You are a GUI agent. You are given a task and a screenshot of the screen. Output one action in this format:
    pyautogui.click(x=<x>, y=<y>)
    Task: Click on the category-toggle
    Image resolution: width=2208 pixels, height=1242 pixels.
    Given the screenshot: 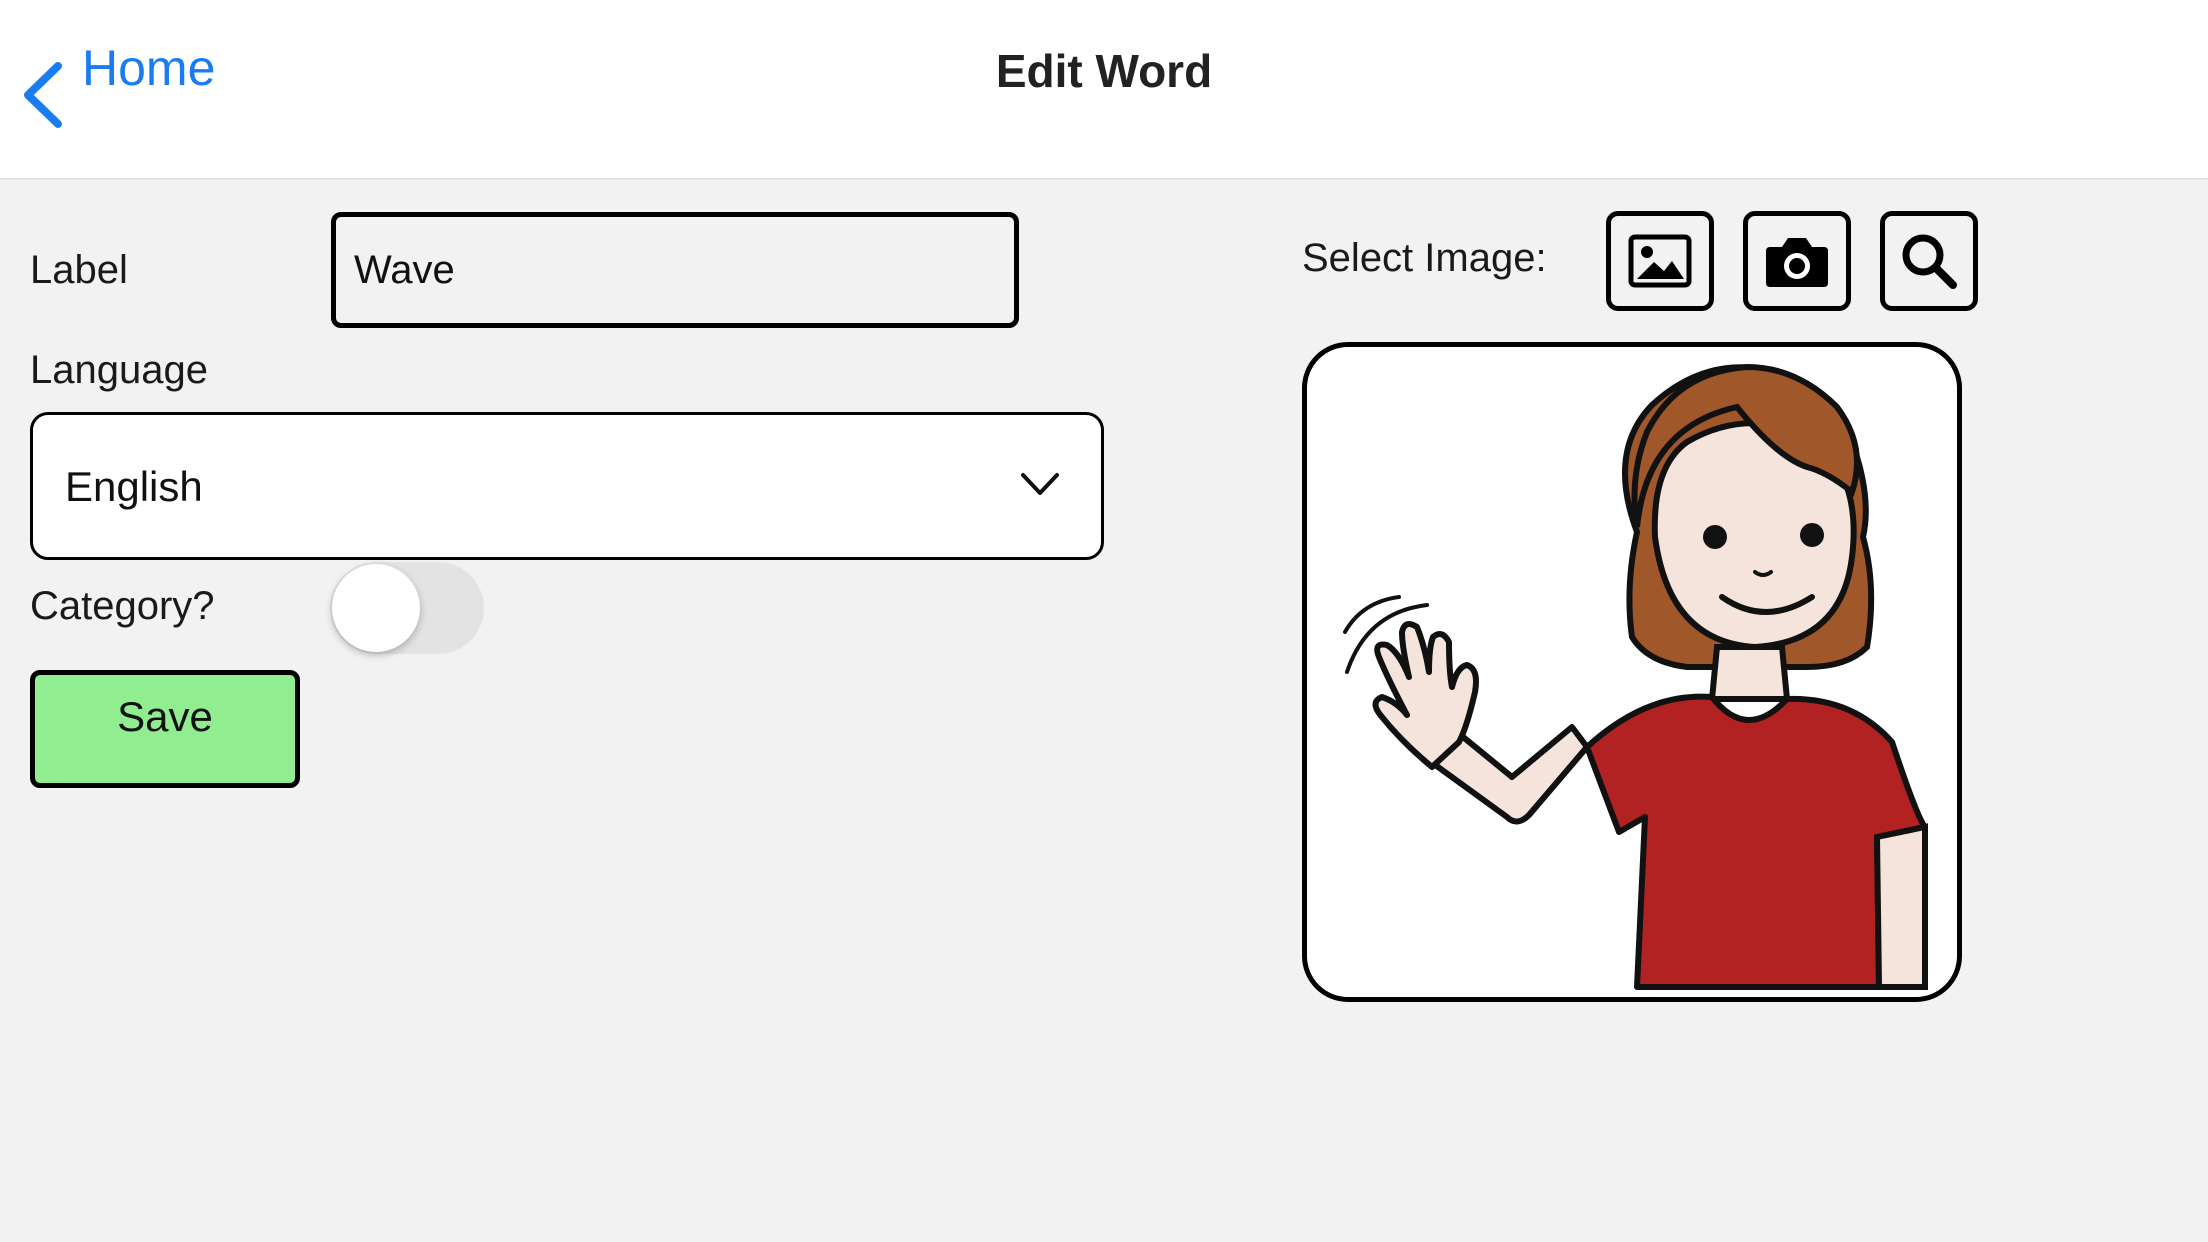 What is the action you would take?
    pyautogui.click(x=407, y=608)
    